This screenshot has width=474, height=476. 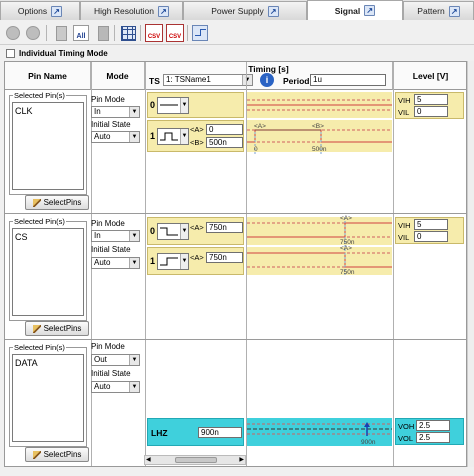 I want to click on period-label: Period, so click(x=296, y=81).